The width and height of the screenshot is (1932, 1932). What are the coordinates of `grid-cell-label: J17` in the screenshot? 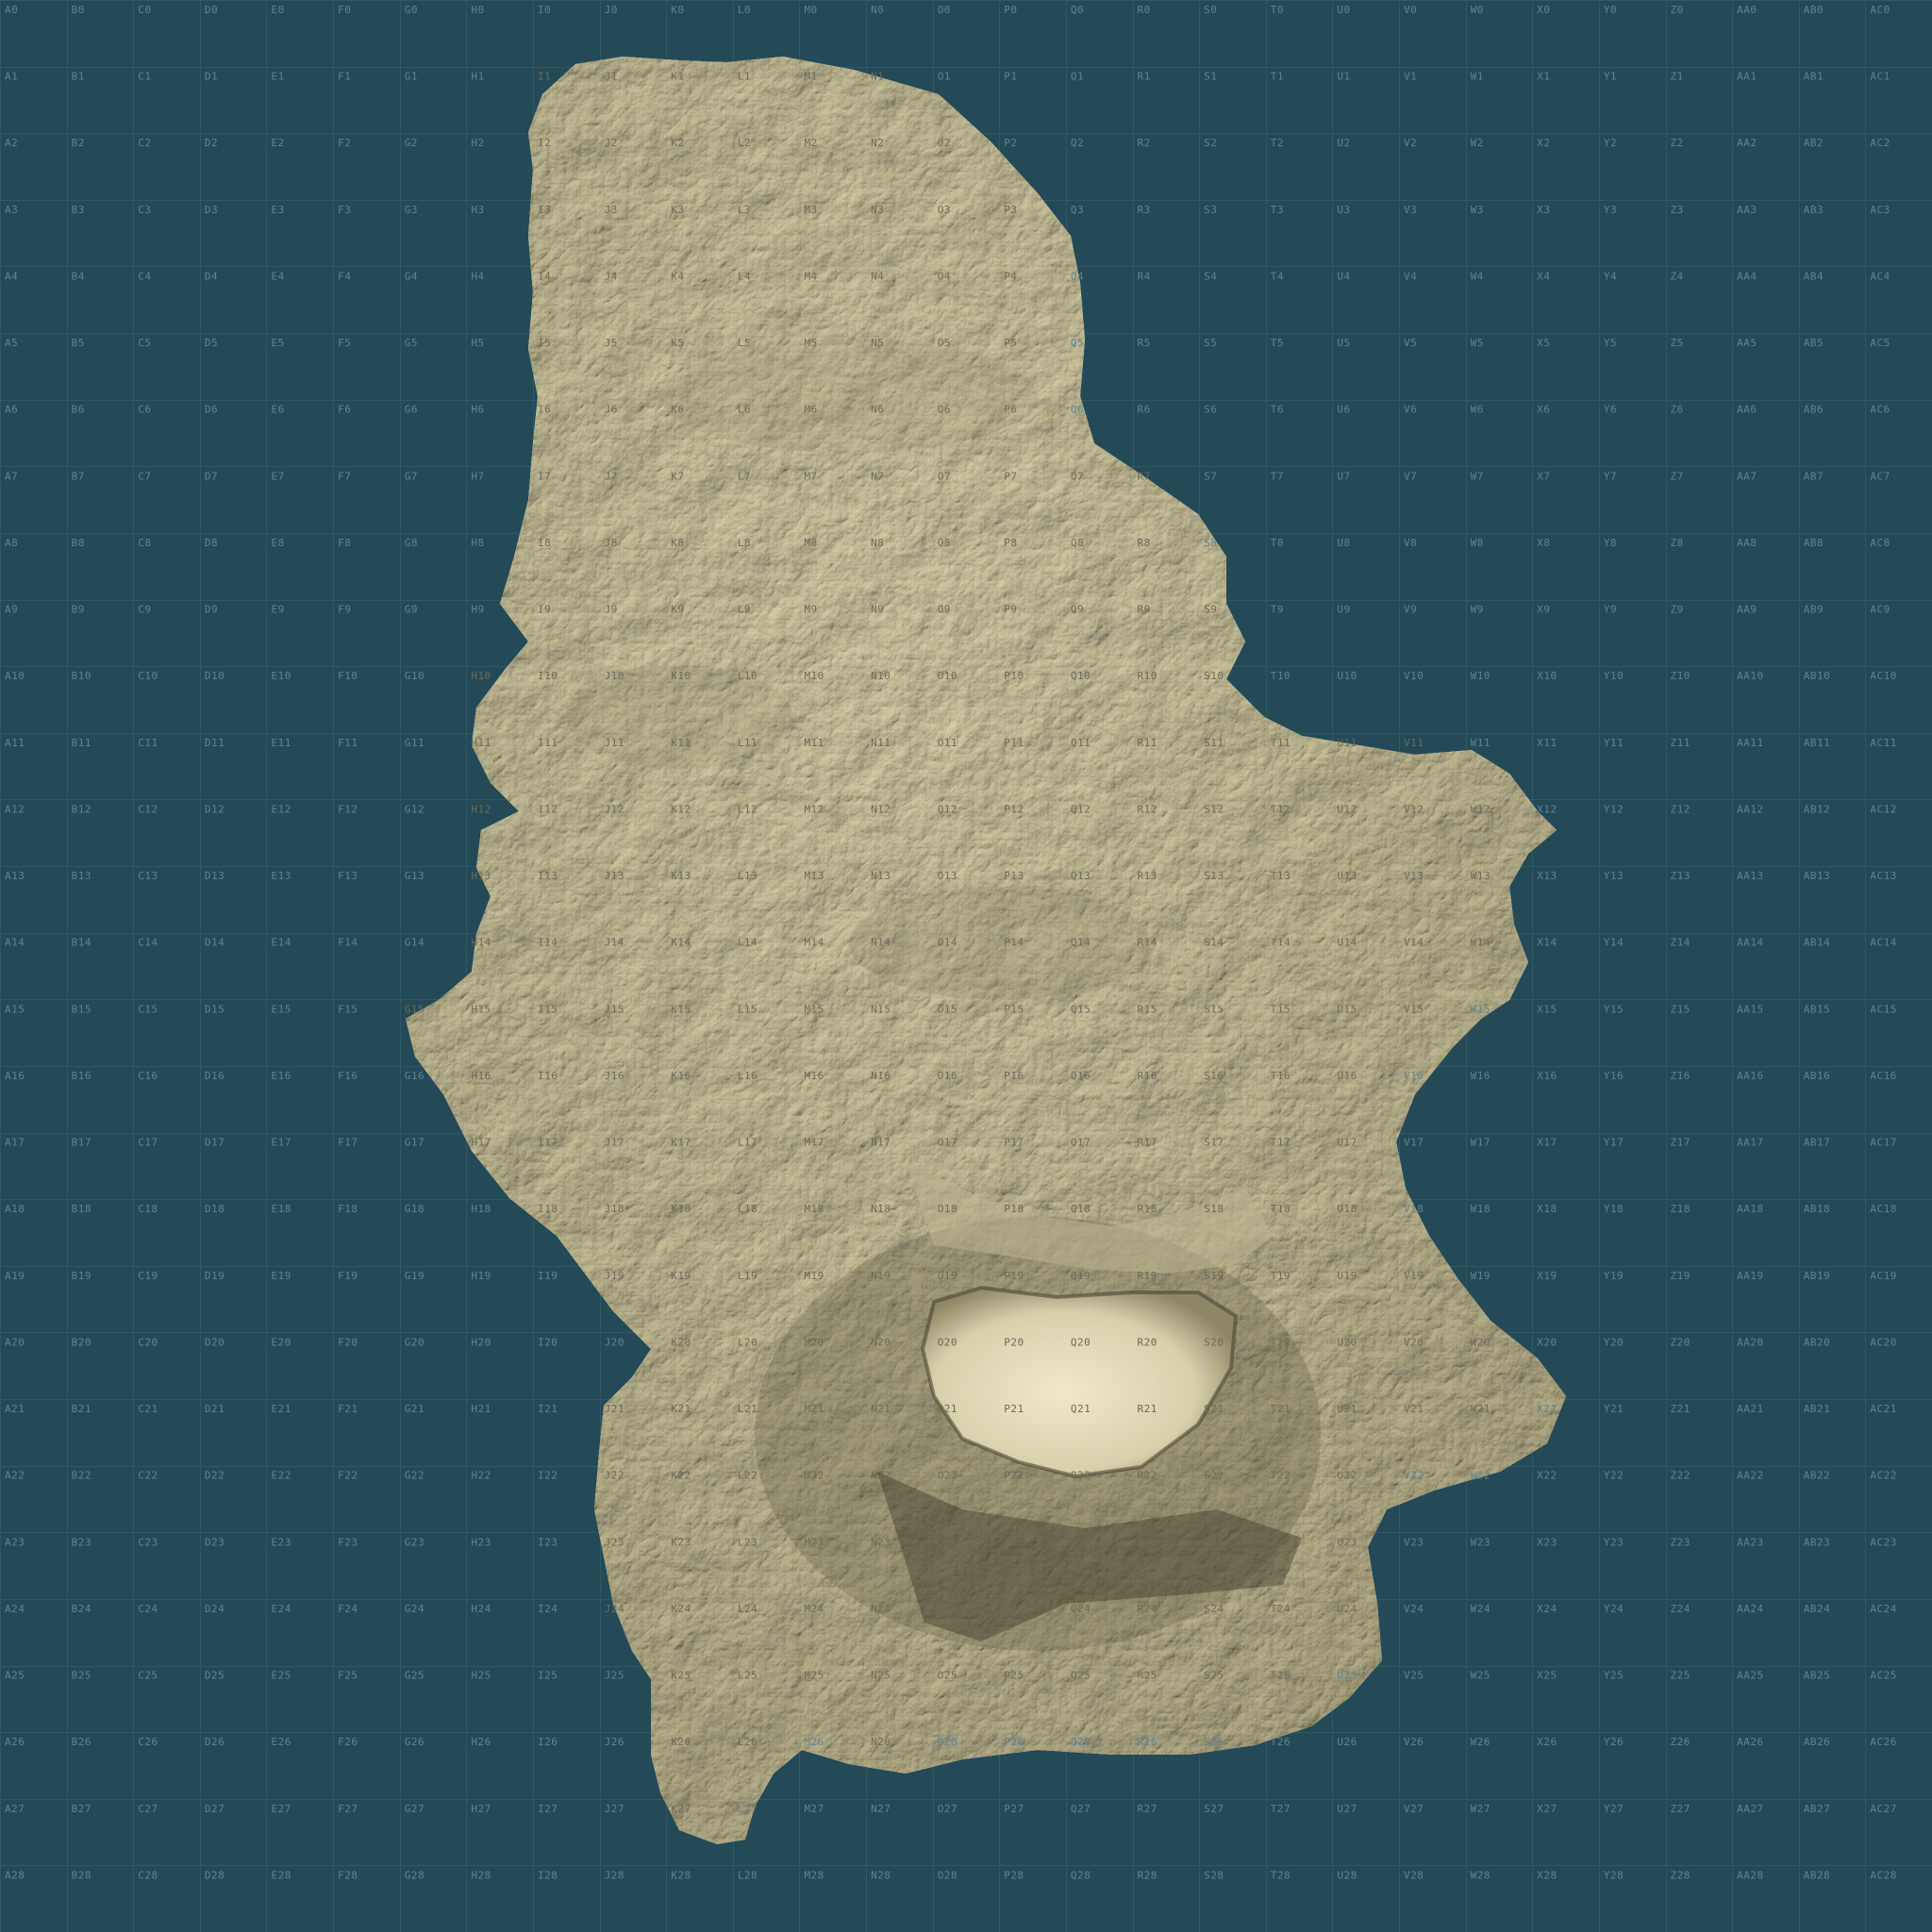 It's located at (615, 1143).